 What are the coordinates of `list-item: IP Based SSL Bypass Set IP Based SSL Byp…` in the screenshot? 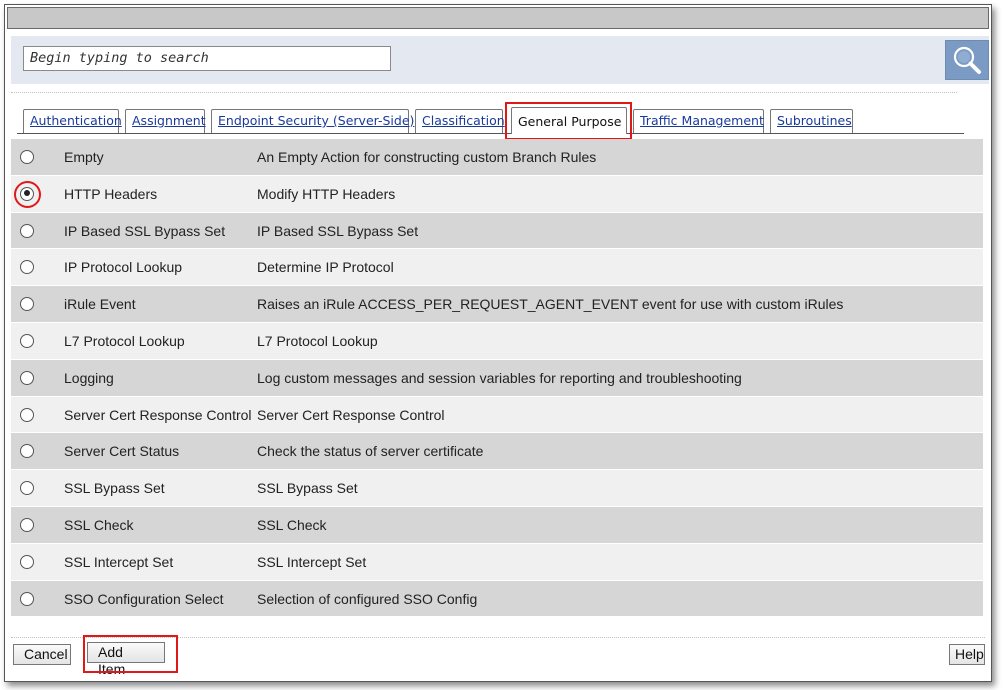 It's located at (497, 231).